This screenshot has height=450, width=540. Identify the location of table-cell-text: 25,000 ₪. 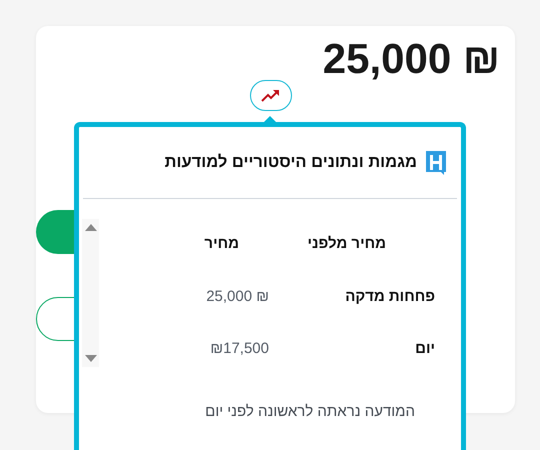
(238, 296).